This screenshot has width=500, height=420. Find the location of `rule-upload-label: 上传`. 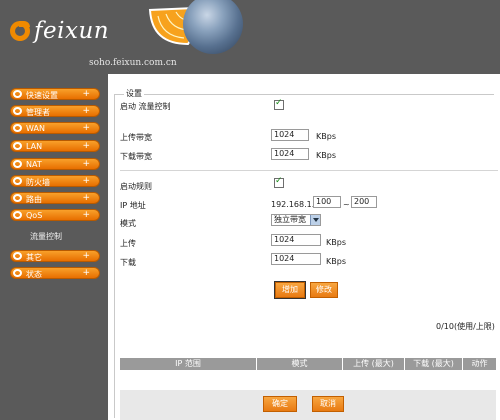

rule-upload-label: 上传 is located at coordinates (128, 243).